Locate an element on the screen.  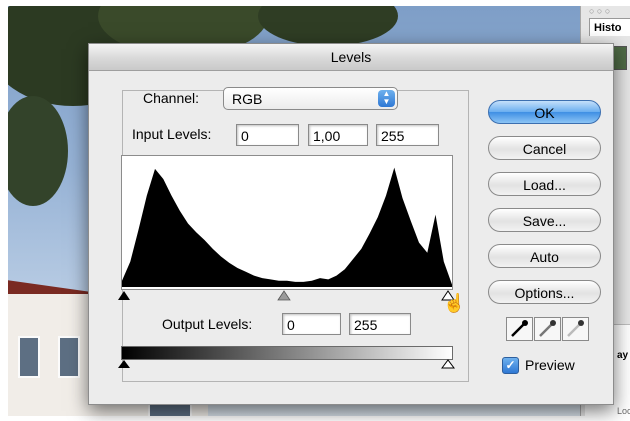
input-slider-track is located at coordinates (287, 295).